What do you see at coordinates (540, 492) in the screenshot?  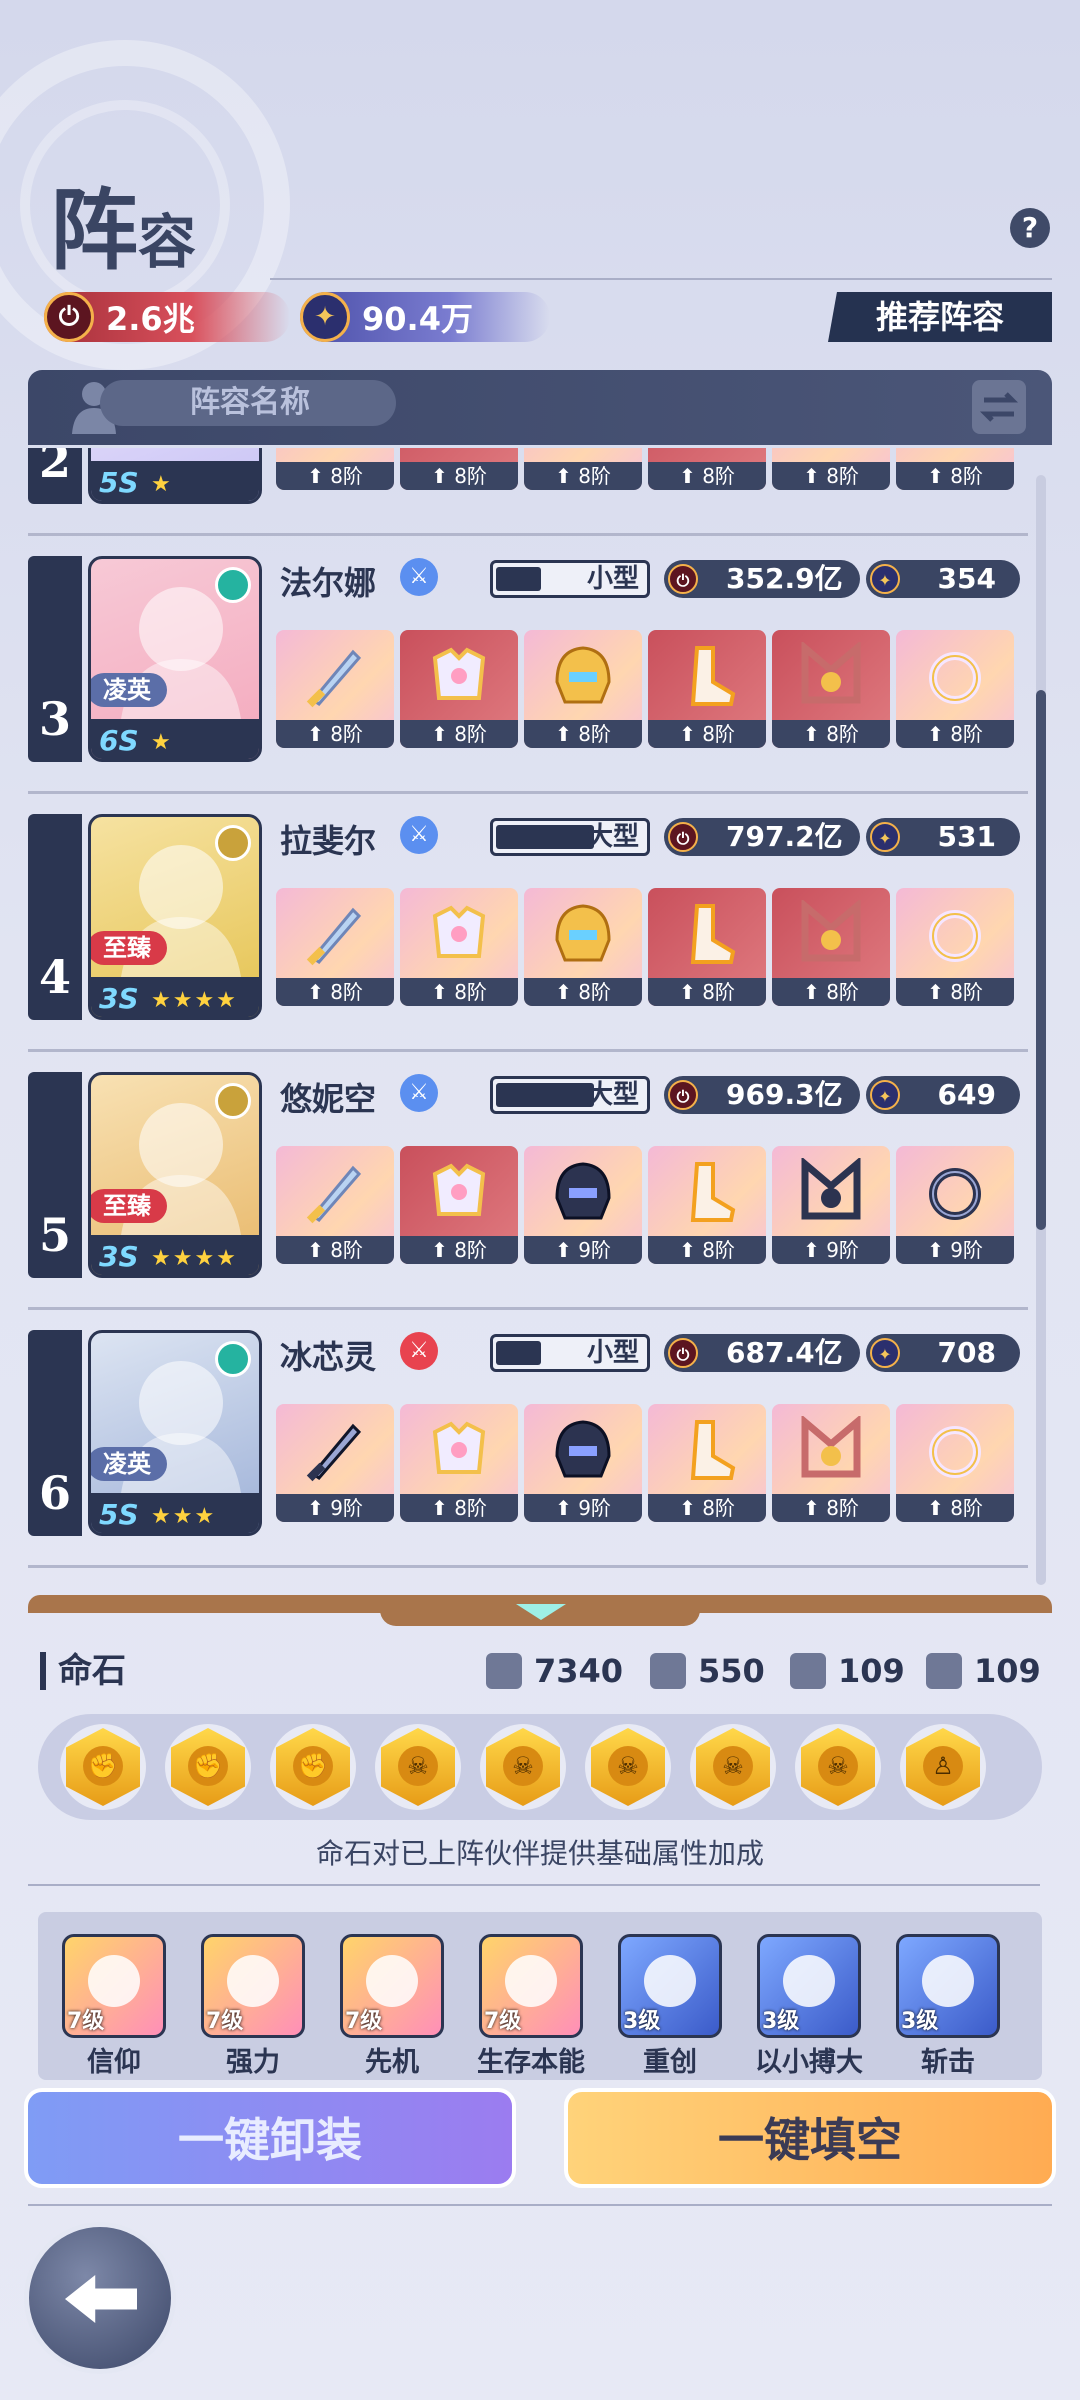 I see `hero-row-partial: 2 5S ★ ⬆ 8阶 ⬆ 8阶 ⬆ 8阶 ⬆ 8阶 ⬆ 8阶 ⬆ 8阶` at bounding box center [540, 492].